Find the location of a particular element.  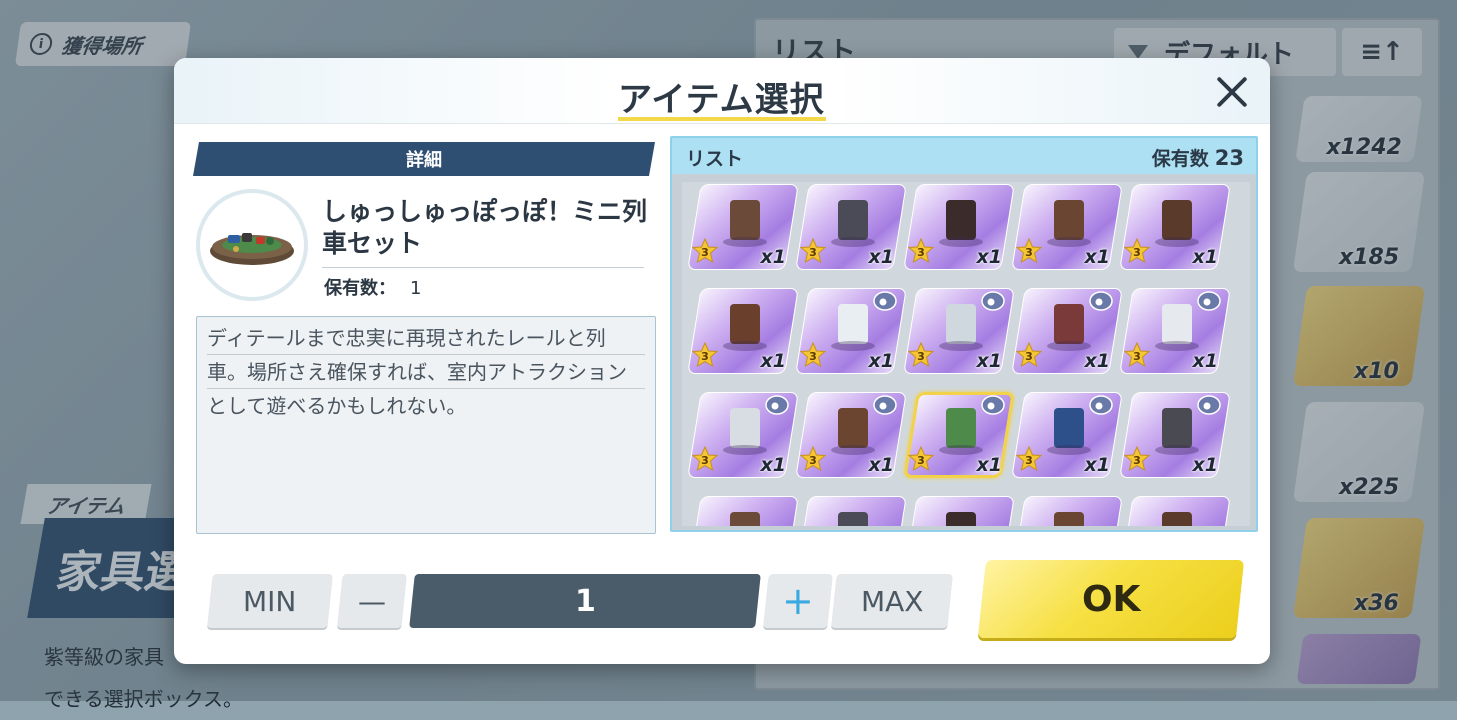

list-item-snowman-table: 3 x1 is located at coordinates (851, 331).